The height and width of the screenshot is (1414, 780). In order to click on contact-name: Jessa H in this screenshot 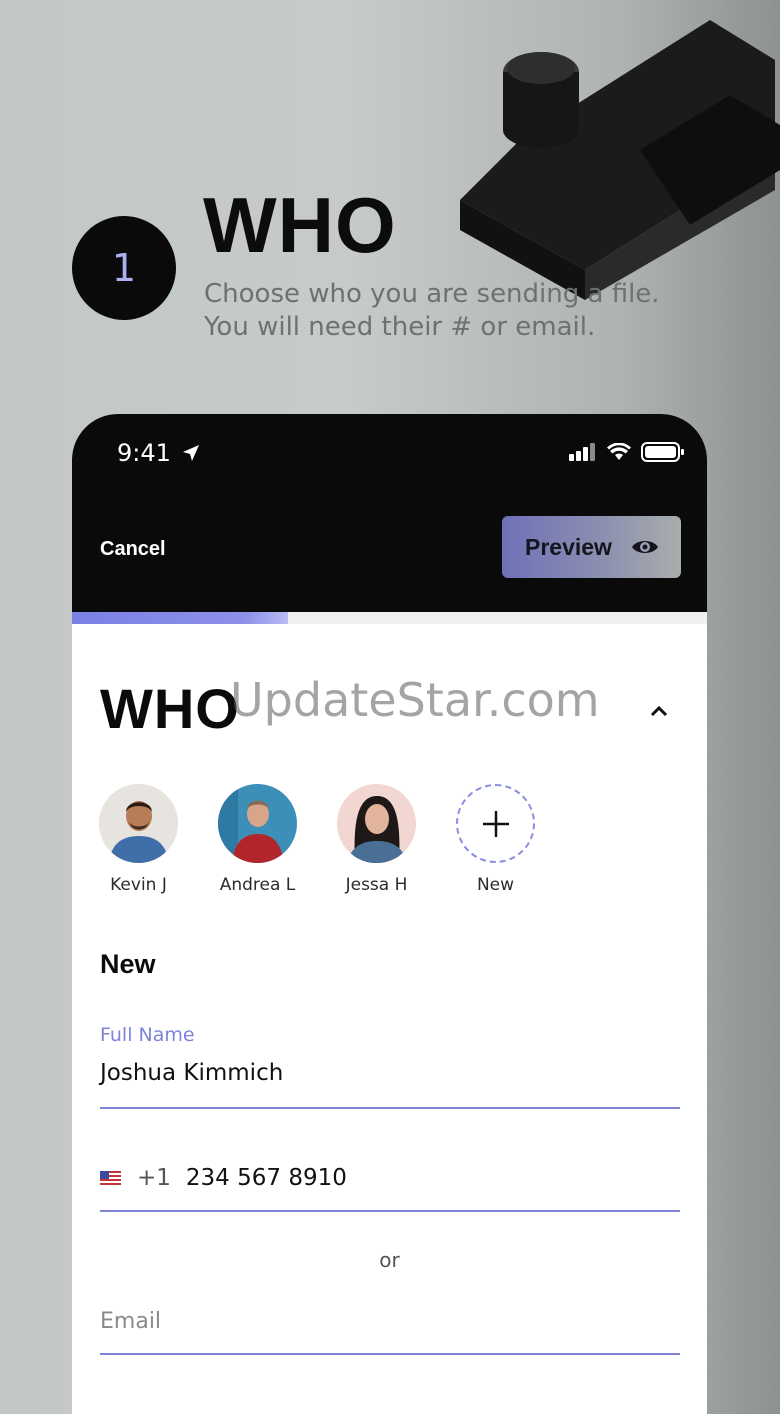, I will do `click(376, 885)`.